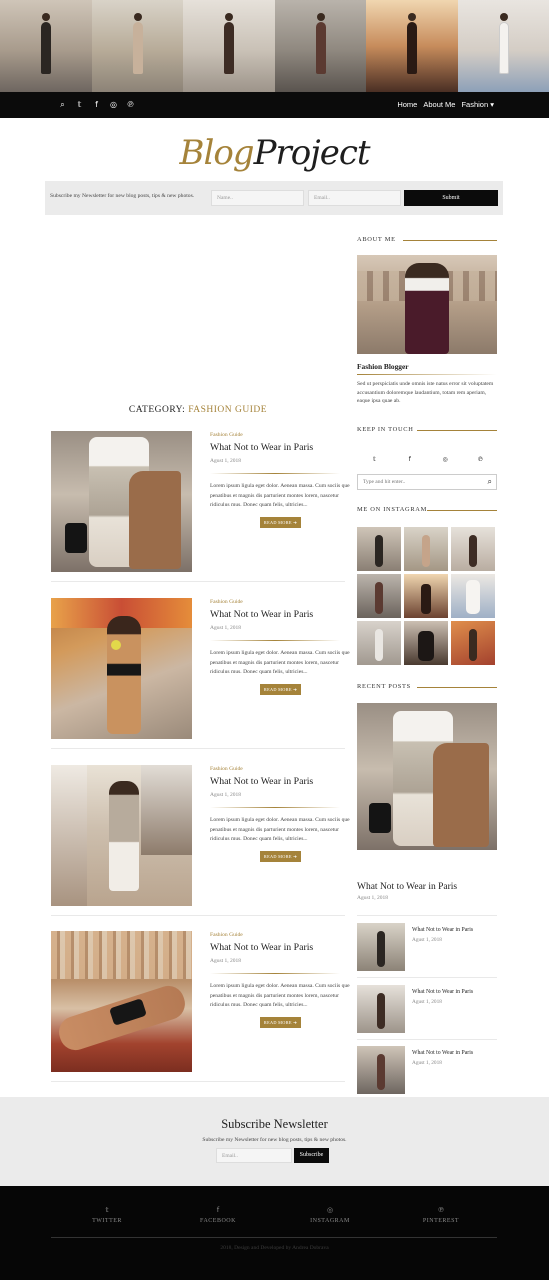 The height and width of the screenshot is (1280, 549). What do you see at coordinates (385, 429) in the screenshot?
I see `sidebar-heading-label: KEEP IN TOUCH` at bounding box center [385, 429].